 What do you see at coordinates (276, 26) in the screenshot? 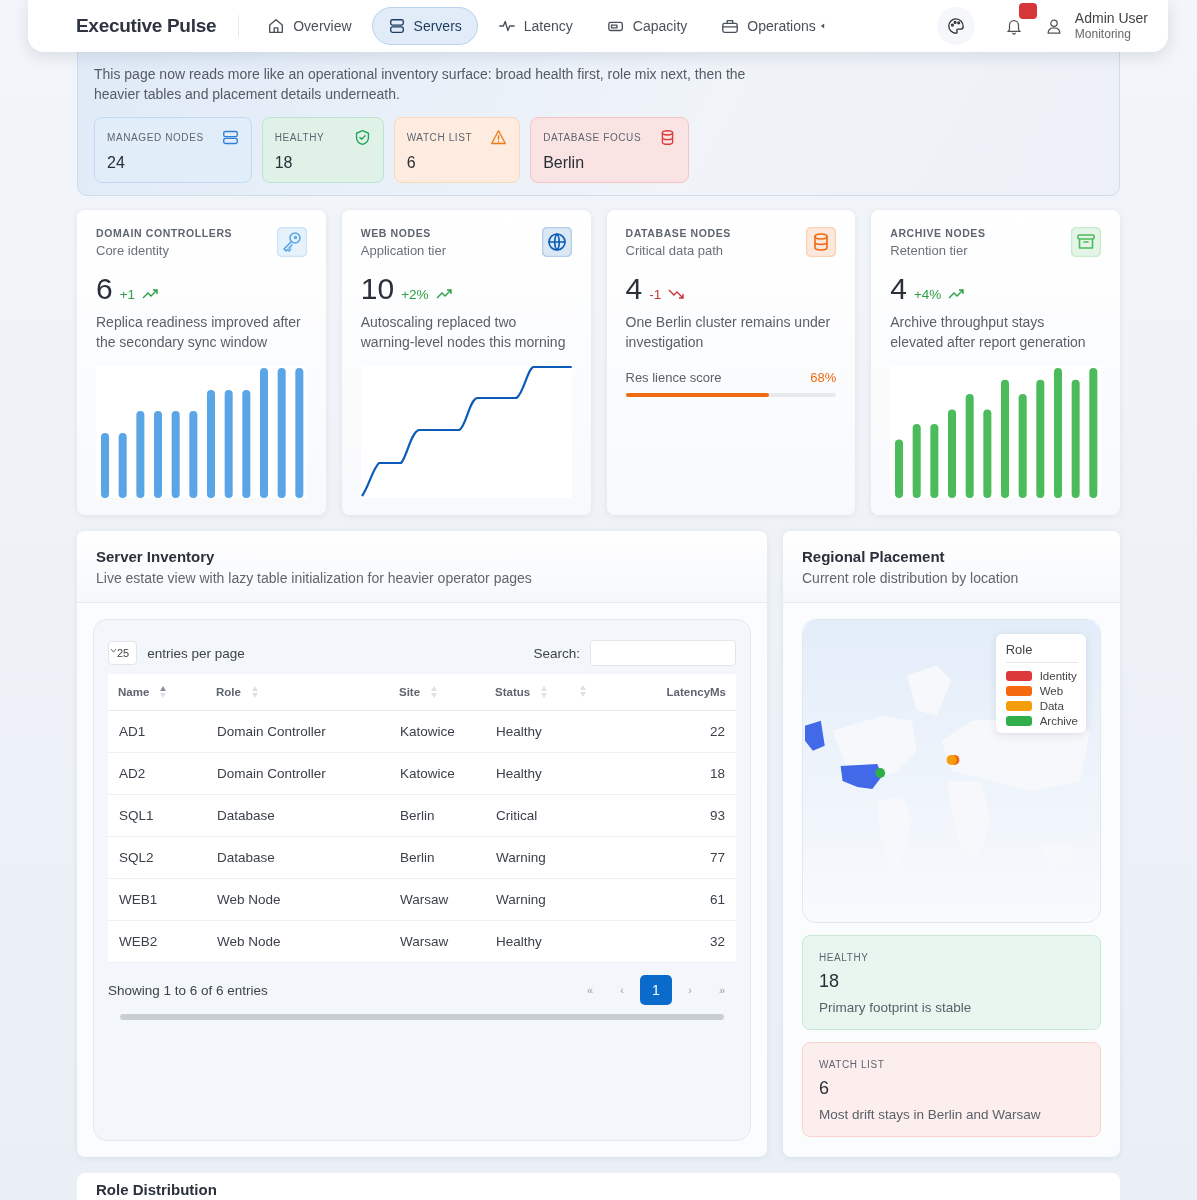
I see `home-icon` at bounding box center [276, 26].